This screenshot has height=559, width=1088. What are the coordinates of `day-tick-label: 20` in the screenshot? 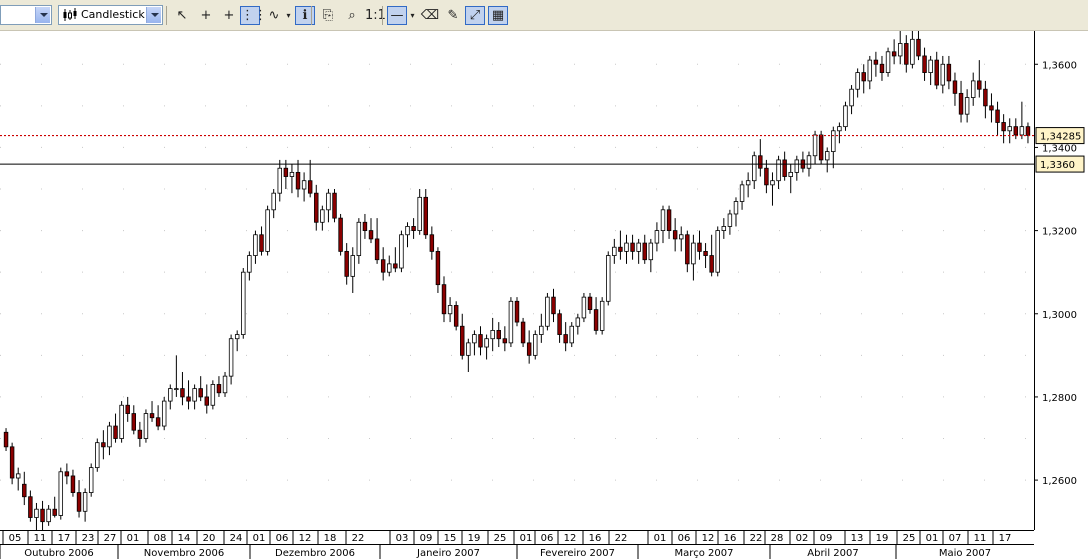 It's located at (209, 538).